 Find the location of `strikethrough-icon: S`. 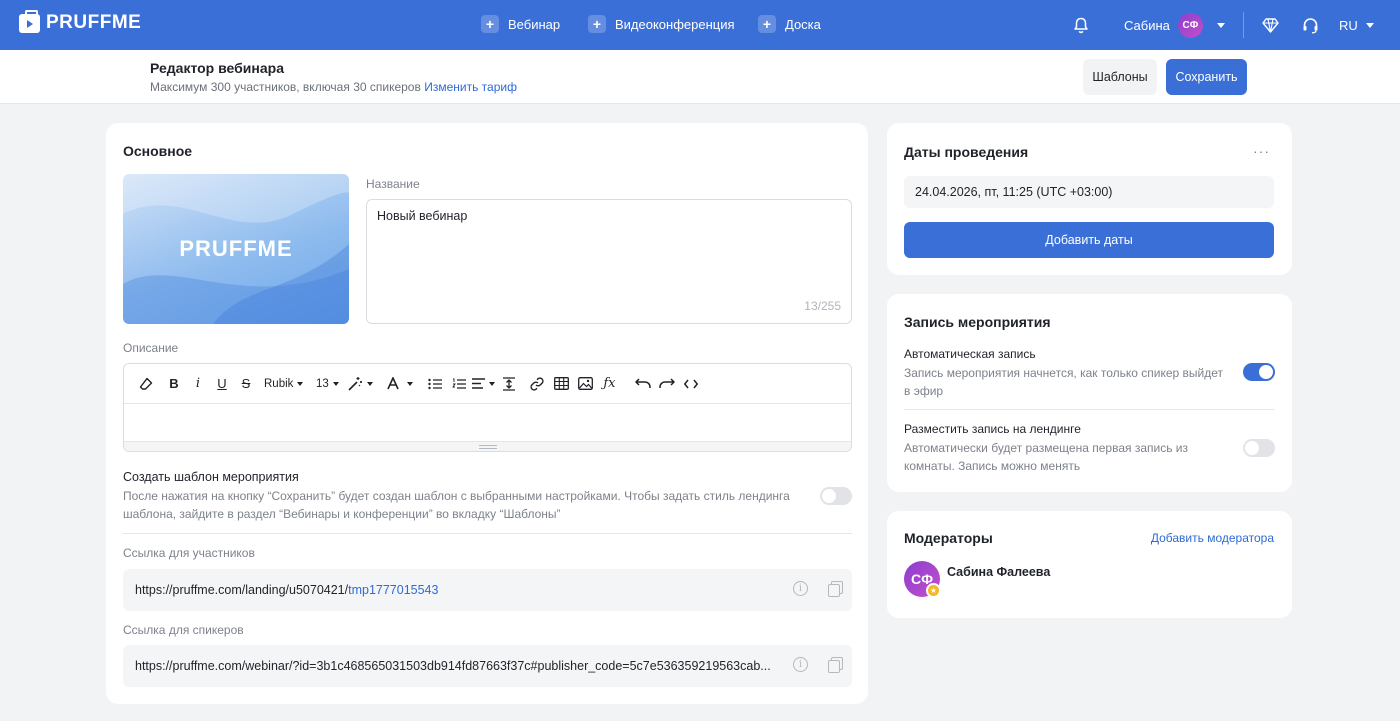

strikethrough-icon: S is located at coordinates (246, 384).